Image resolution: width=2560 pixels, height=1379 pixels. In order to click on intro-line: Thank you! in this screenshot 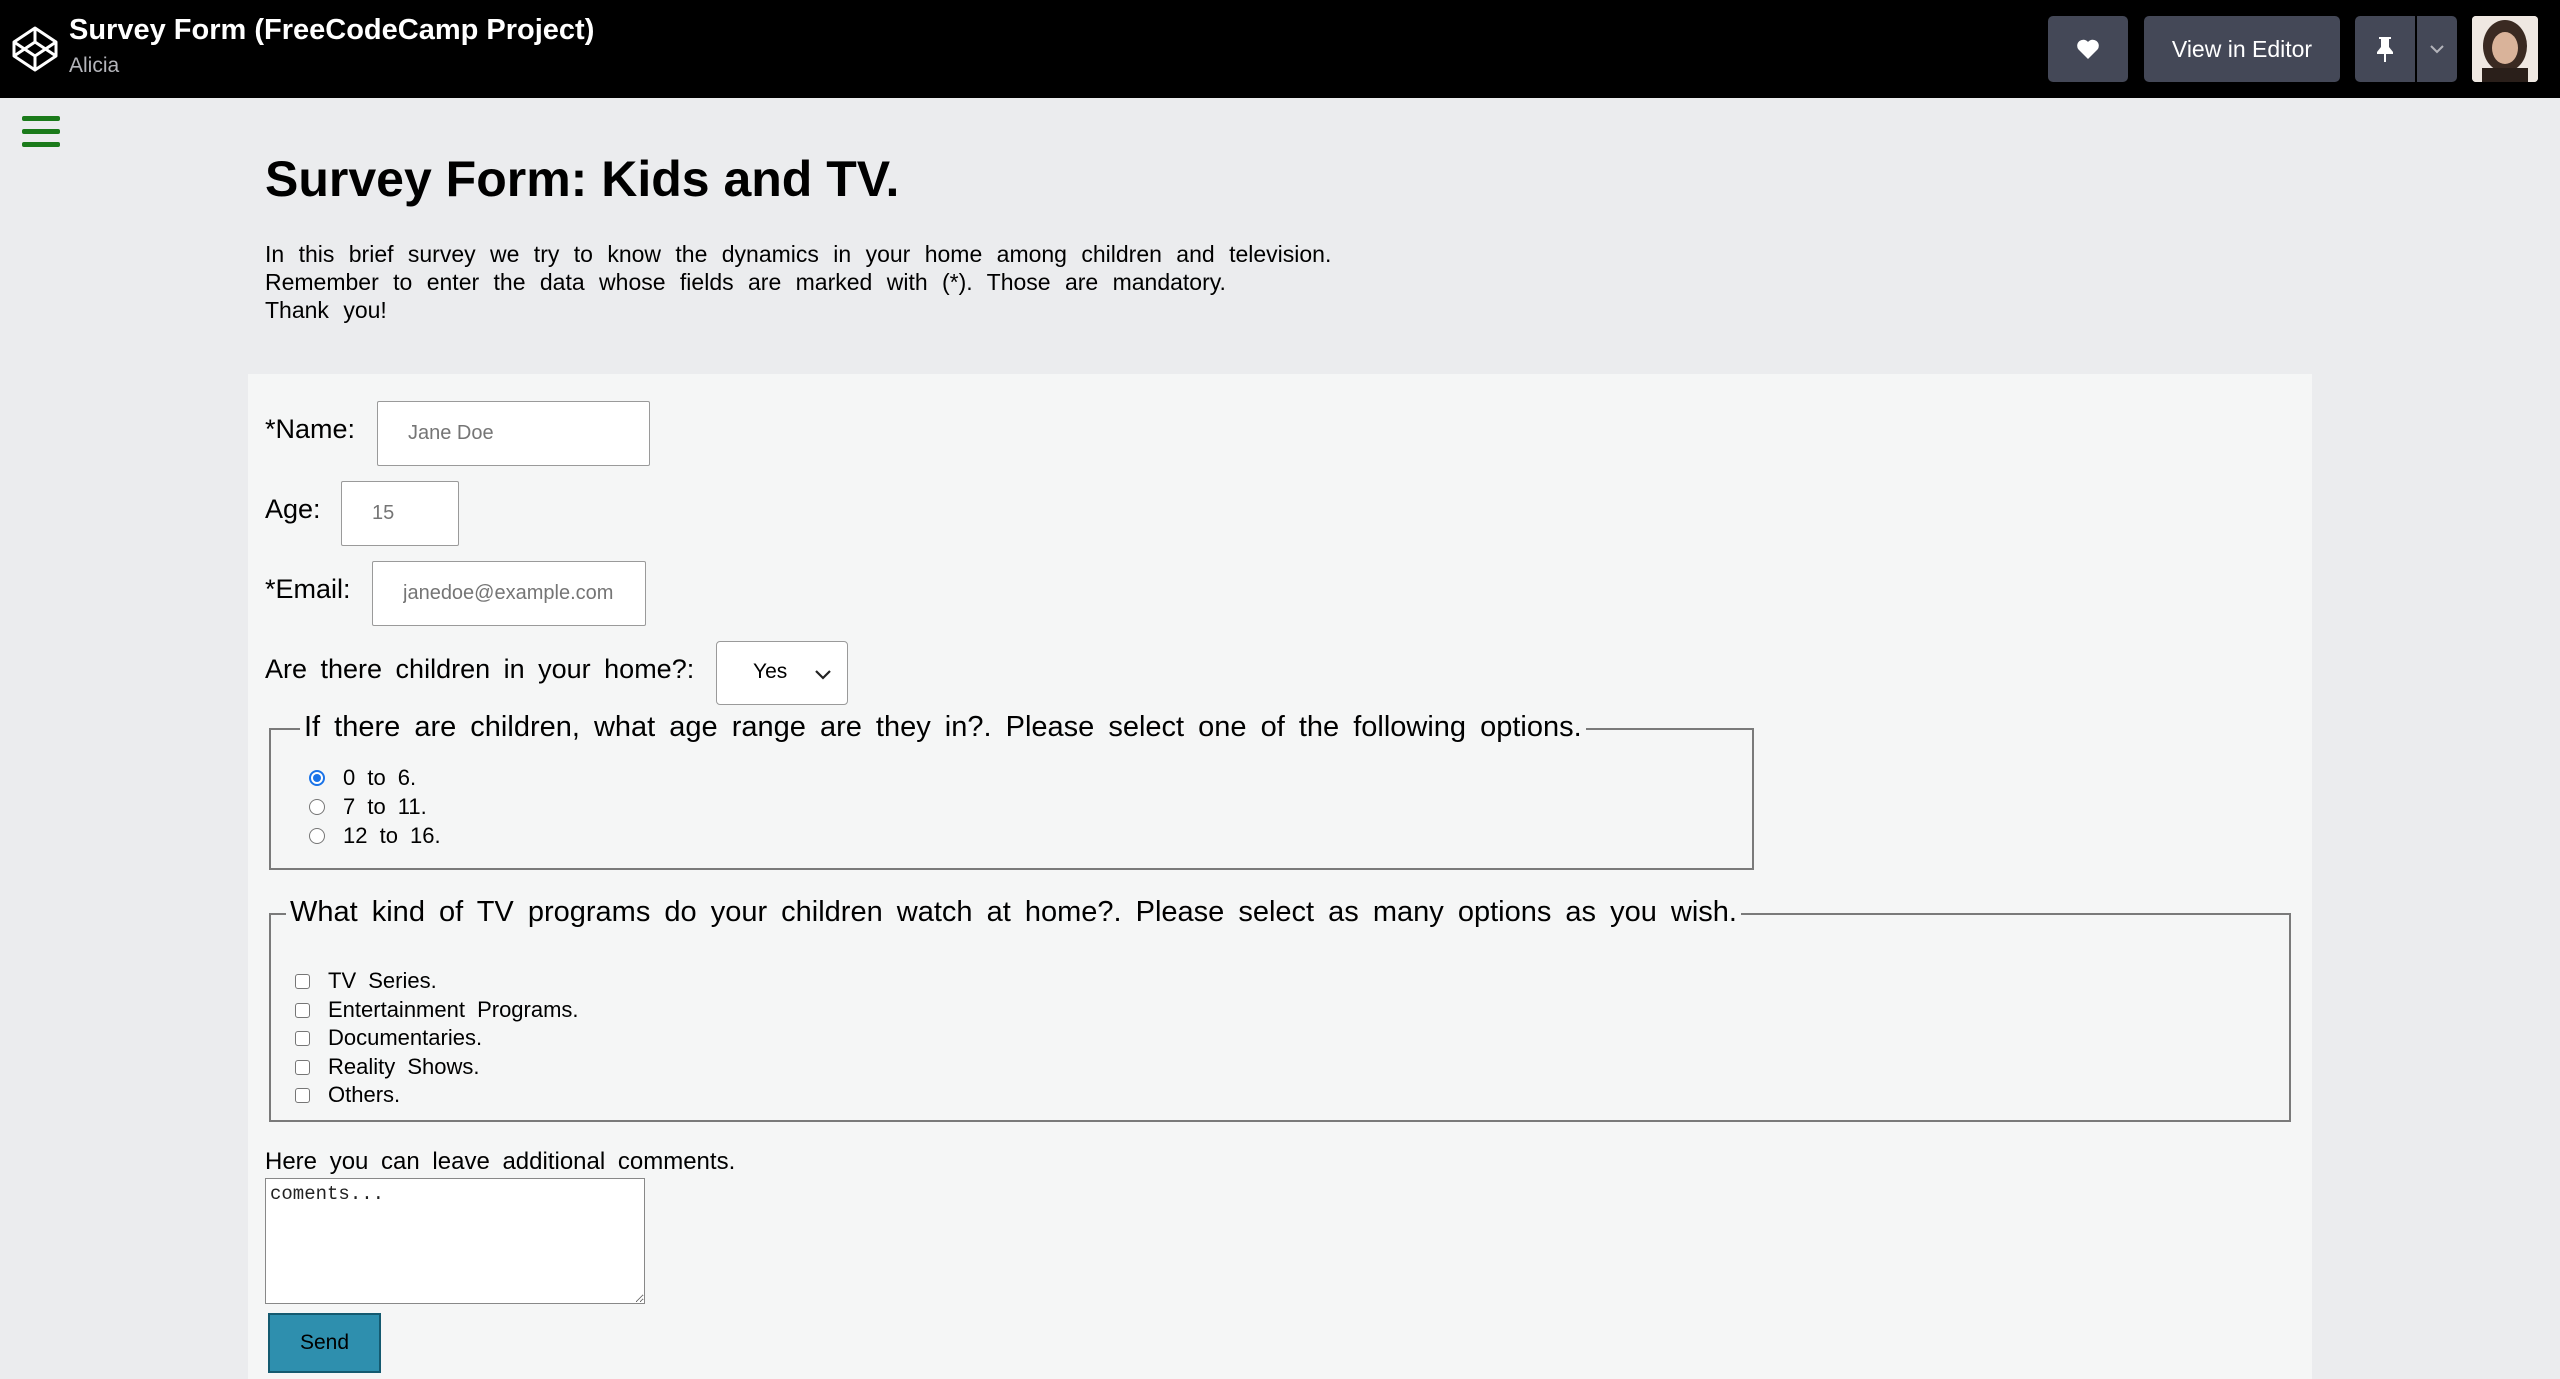, I will do `click(326, 310)`.